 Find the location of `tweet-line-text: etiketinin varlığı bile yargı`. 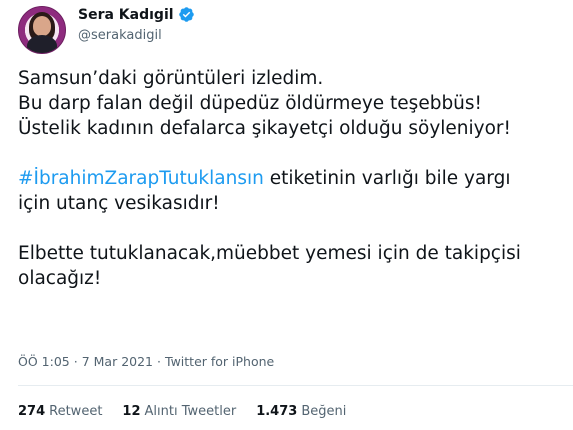

tweet-line-text: etiketinin varlığı bile yargı is located at coordinates (387, 178).